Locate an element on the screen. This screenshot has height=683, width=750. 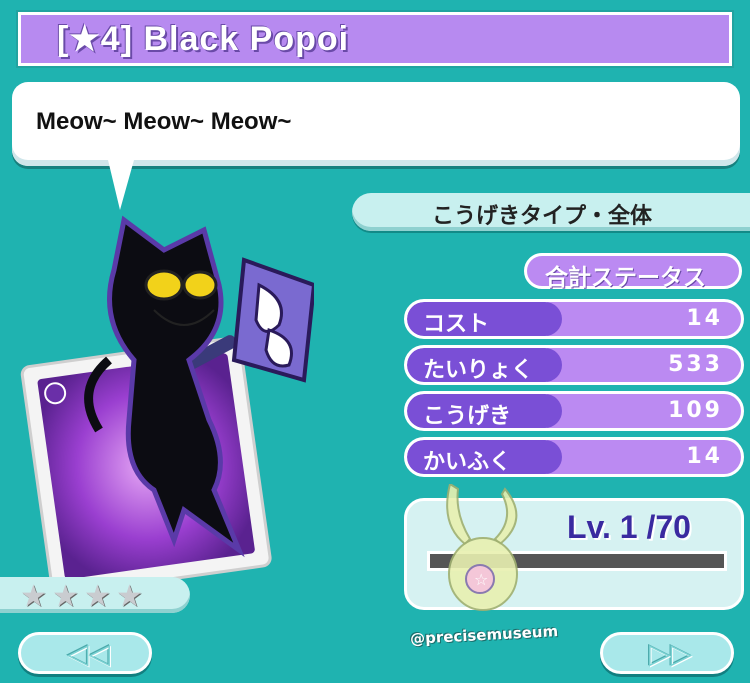
card-title-bar: [★4] Black Popoi is located at coordinates (375, 39).